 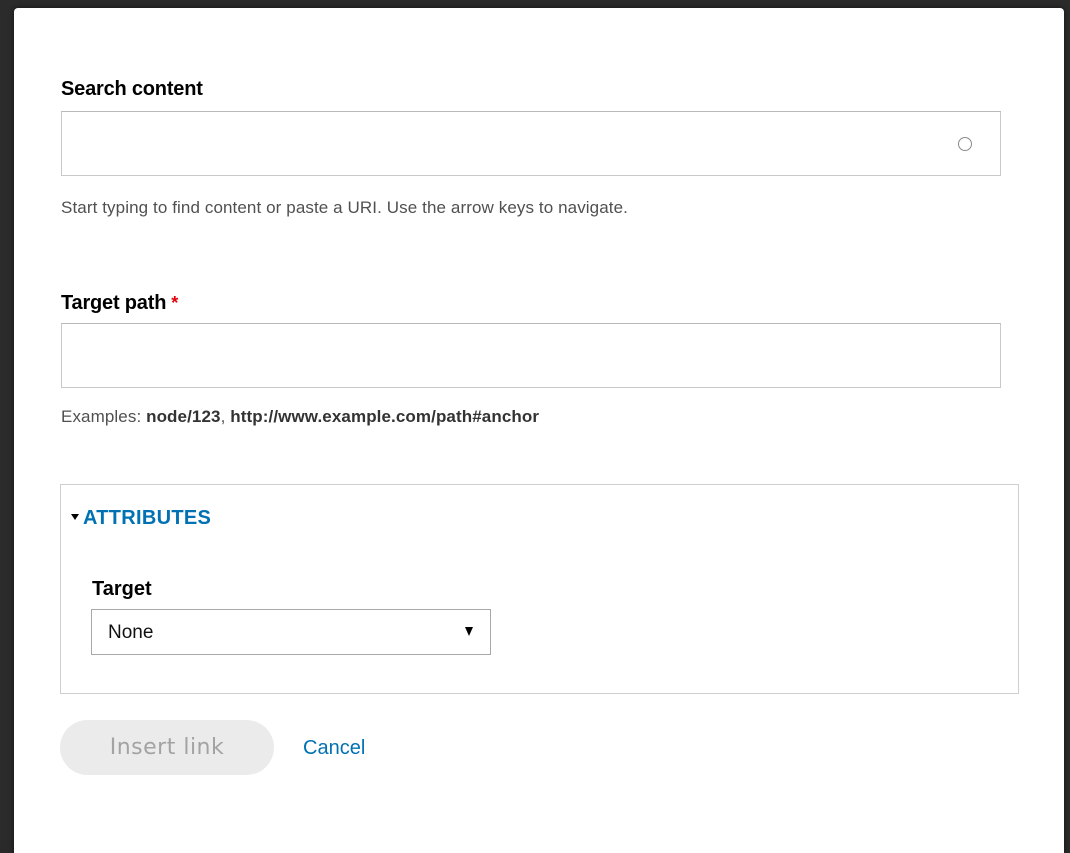 I want to click on cancel-link: Cancel, so click(x=334, y=748).